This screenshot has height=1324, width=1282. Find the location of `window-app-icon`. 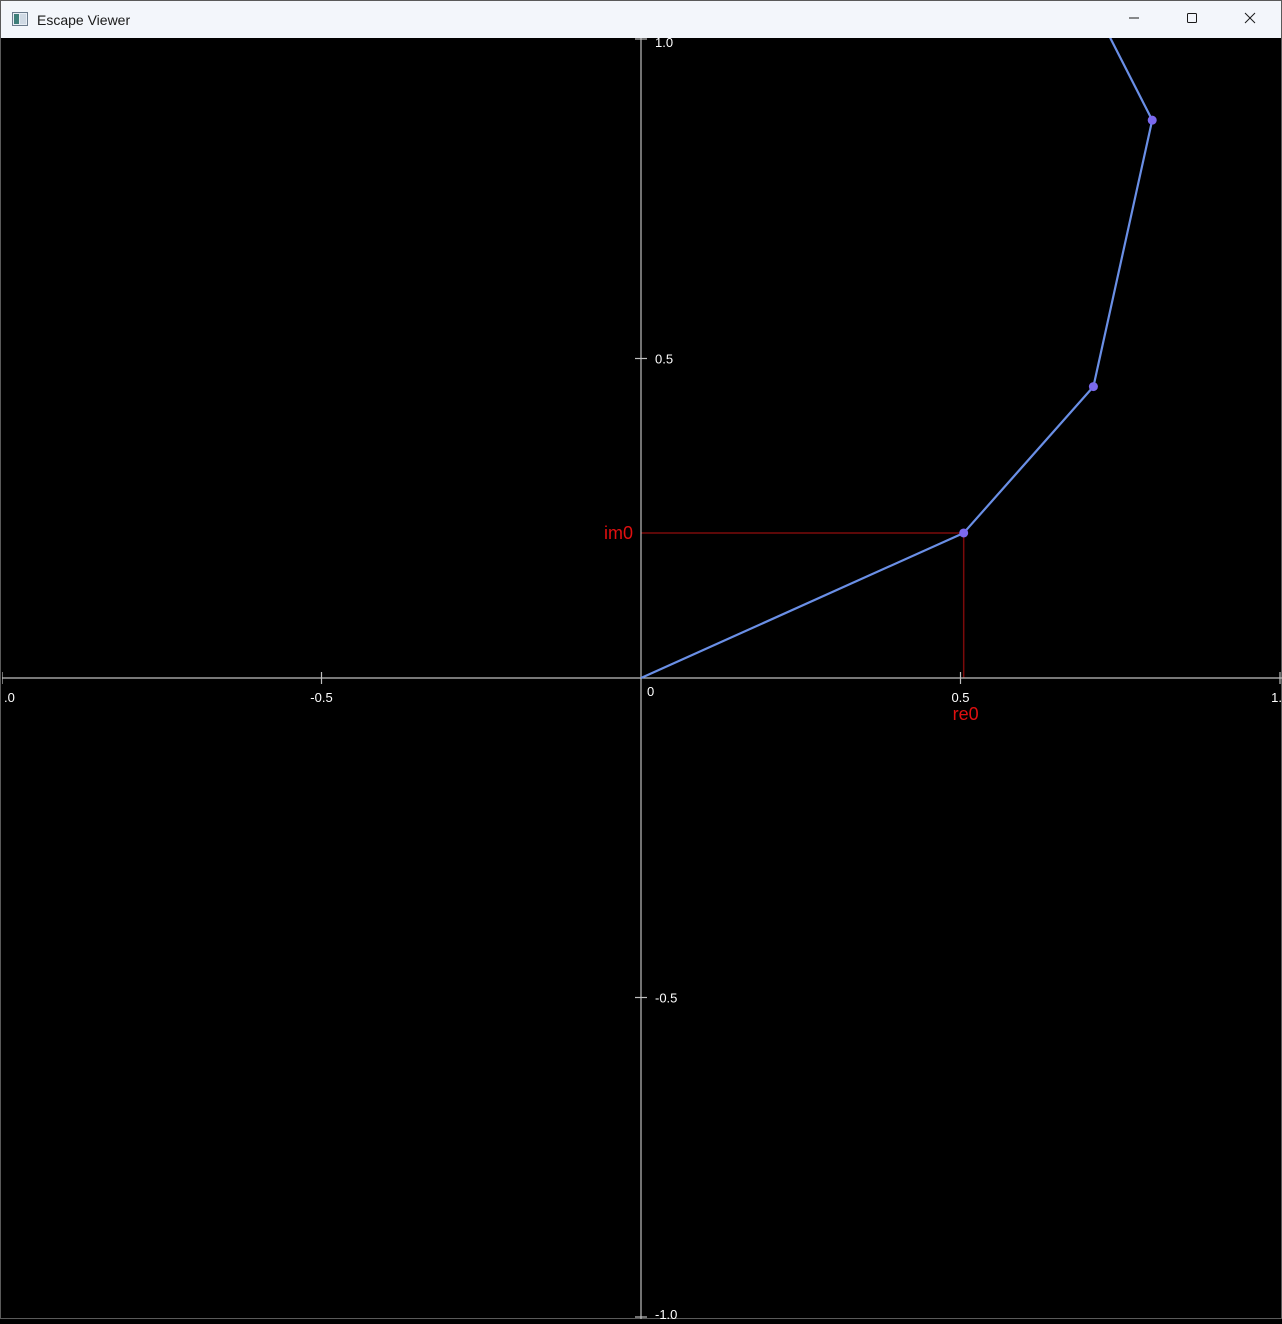

window-app-icon is located at coordinates (20, 19).